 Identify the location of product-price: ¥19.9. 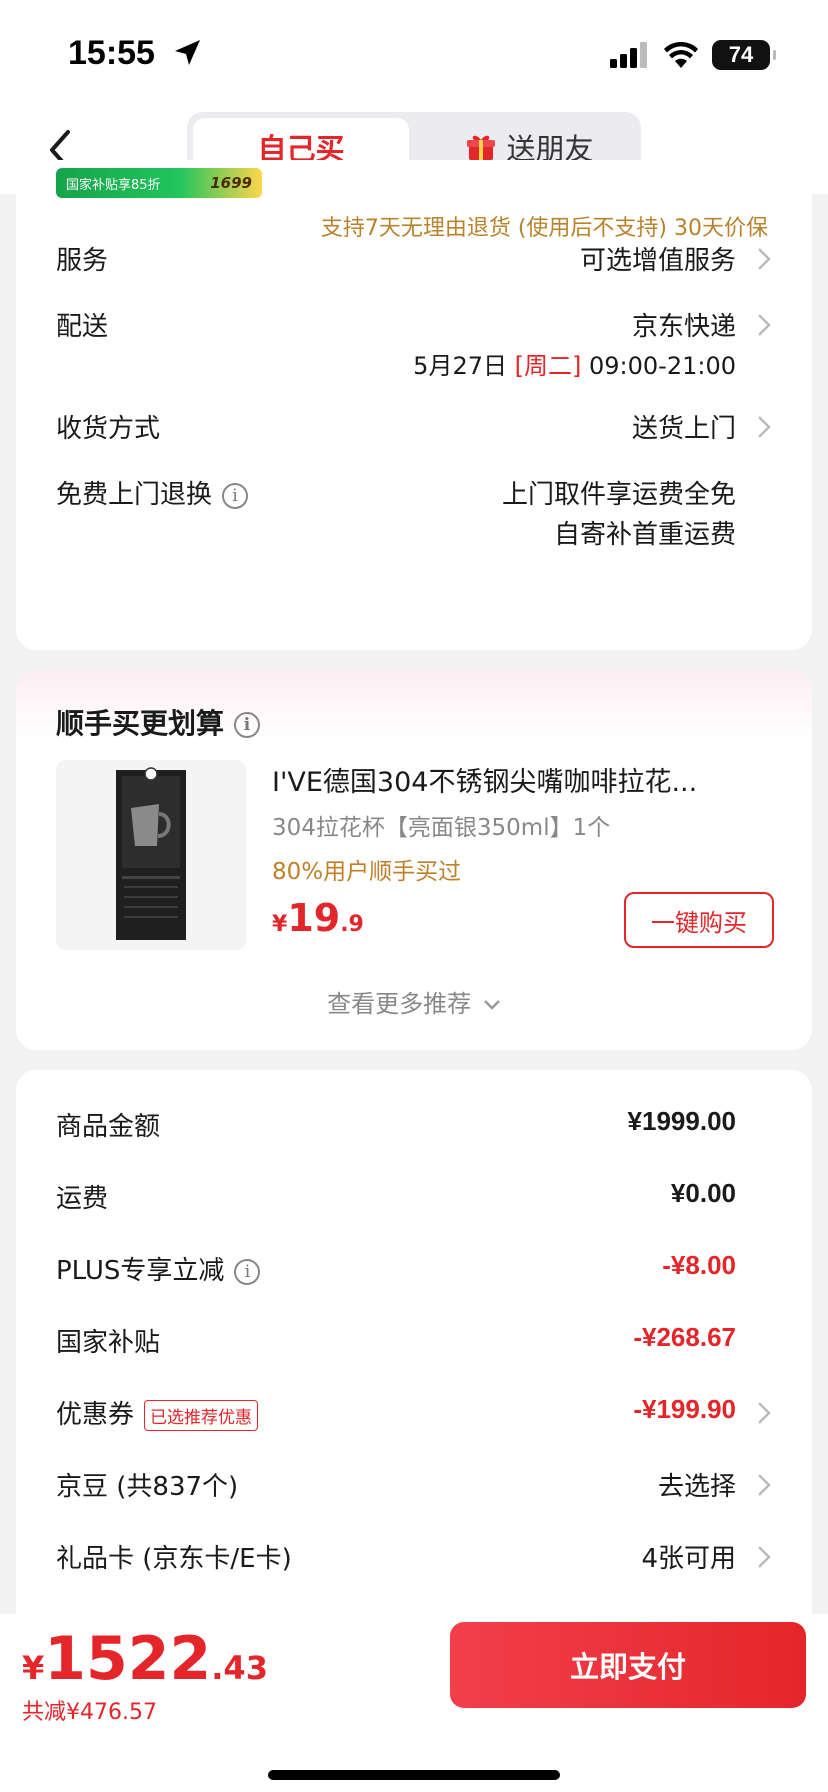
(318, 918).